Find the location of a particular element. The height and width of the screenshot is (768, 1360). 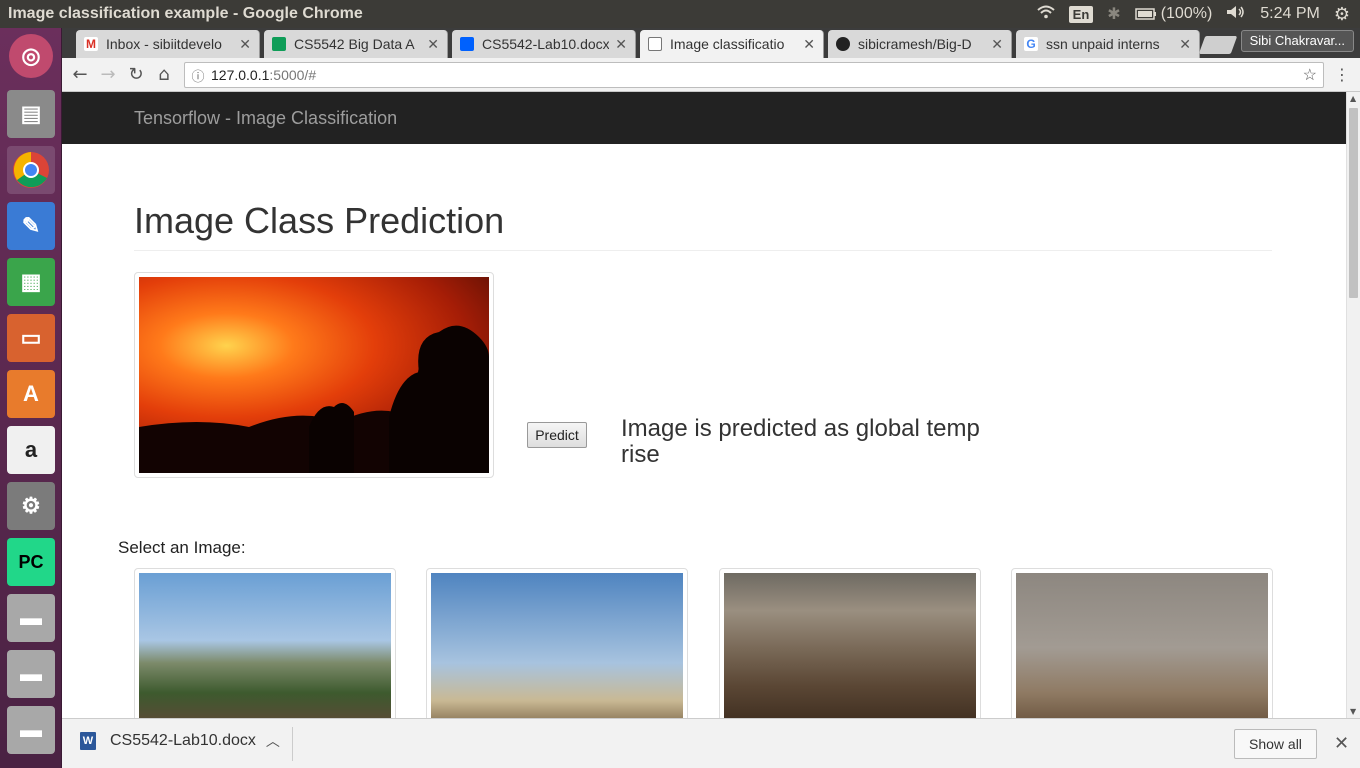

page-icon is located at coordinates (655, 44).